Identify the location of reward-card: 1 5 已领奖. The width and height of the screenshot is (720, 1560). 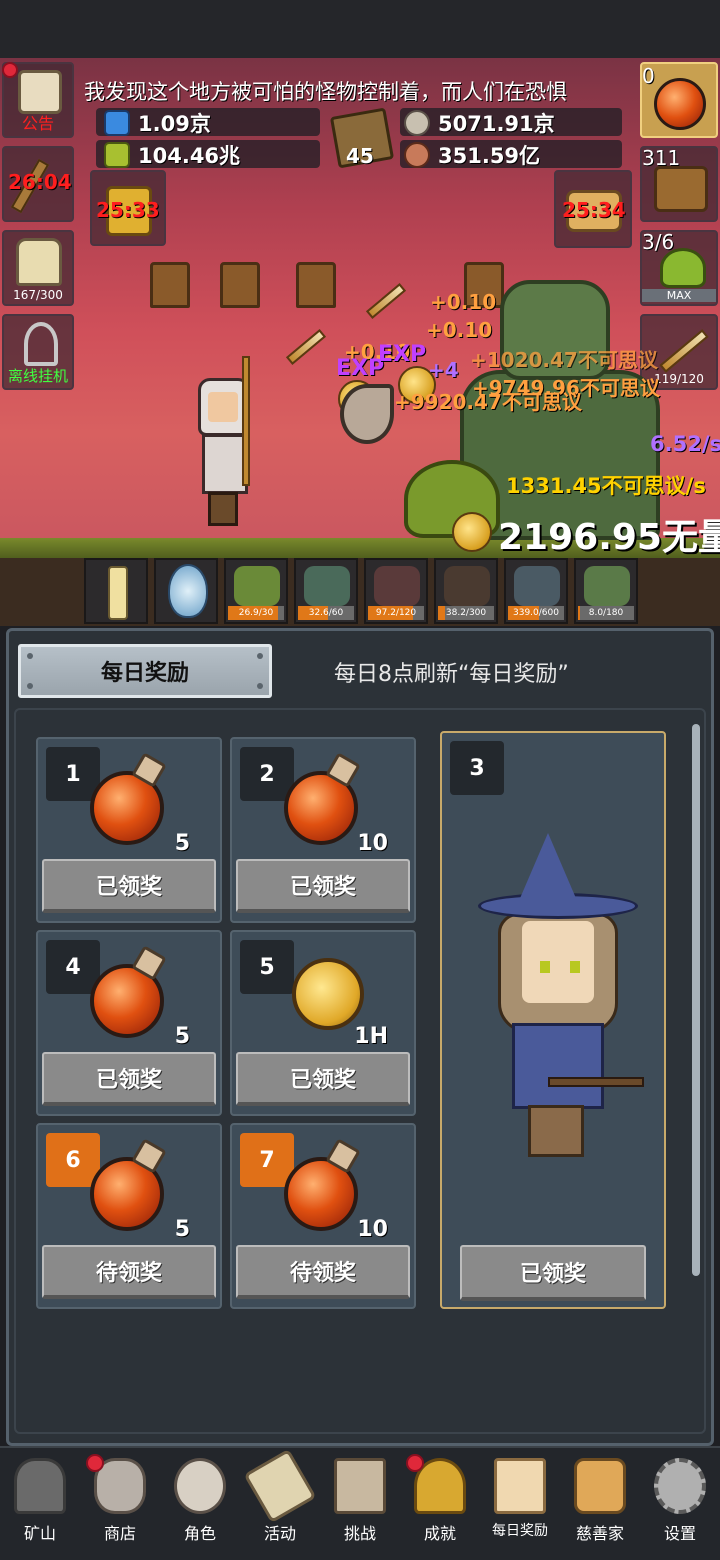
(129, 830).